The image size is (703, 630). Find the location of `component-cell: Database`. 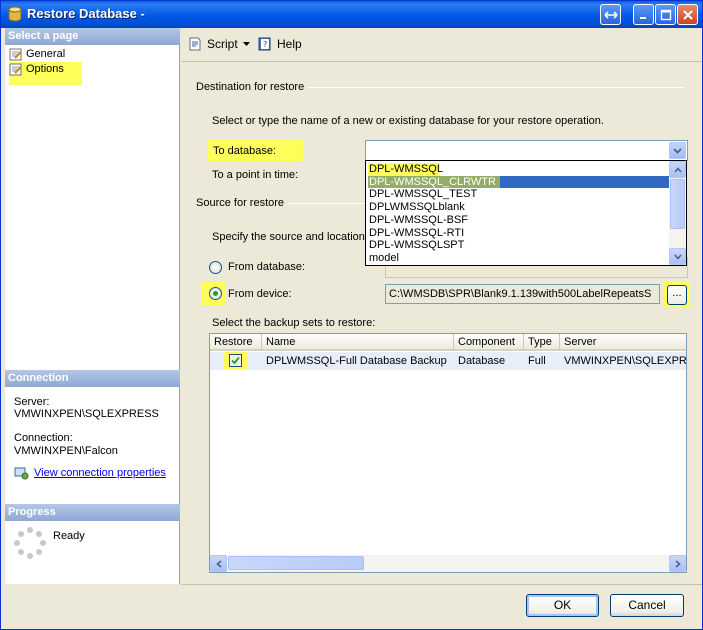

component-cell: Database is located at coordinates (489, 361).